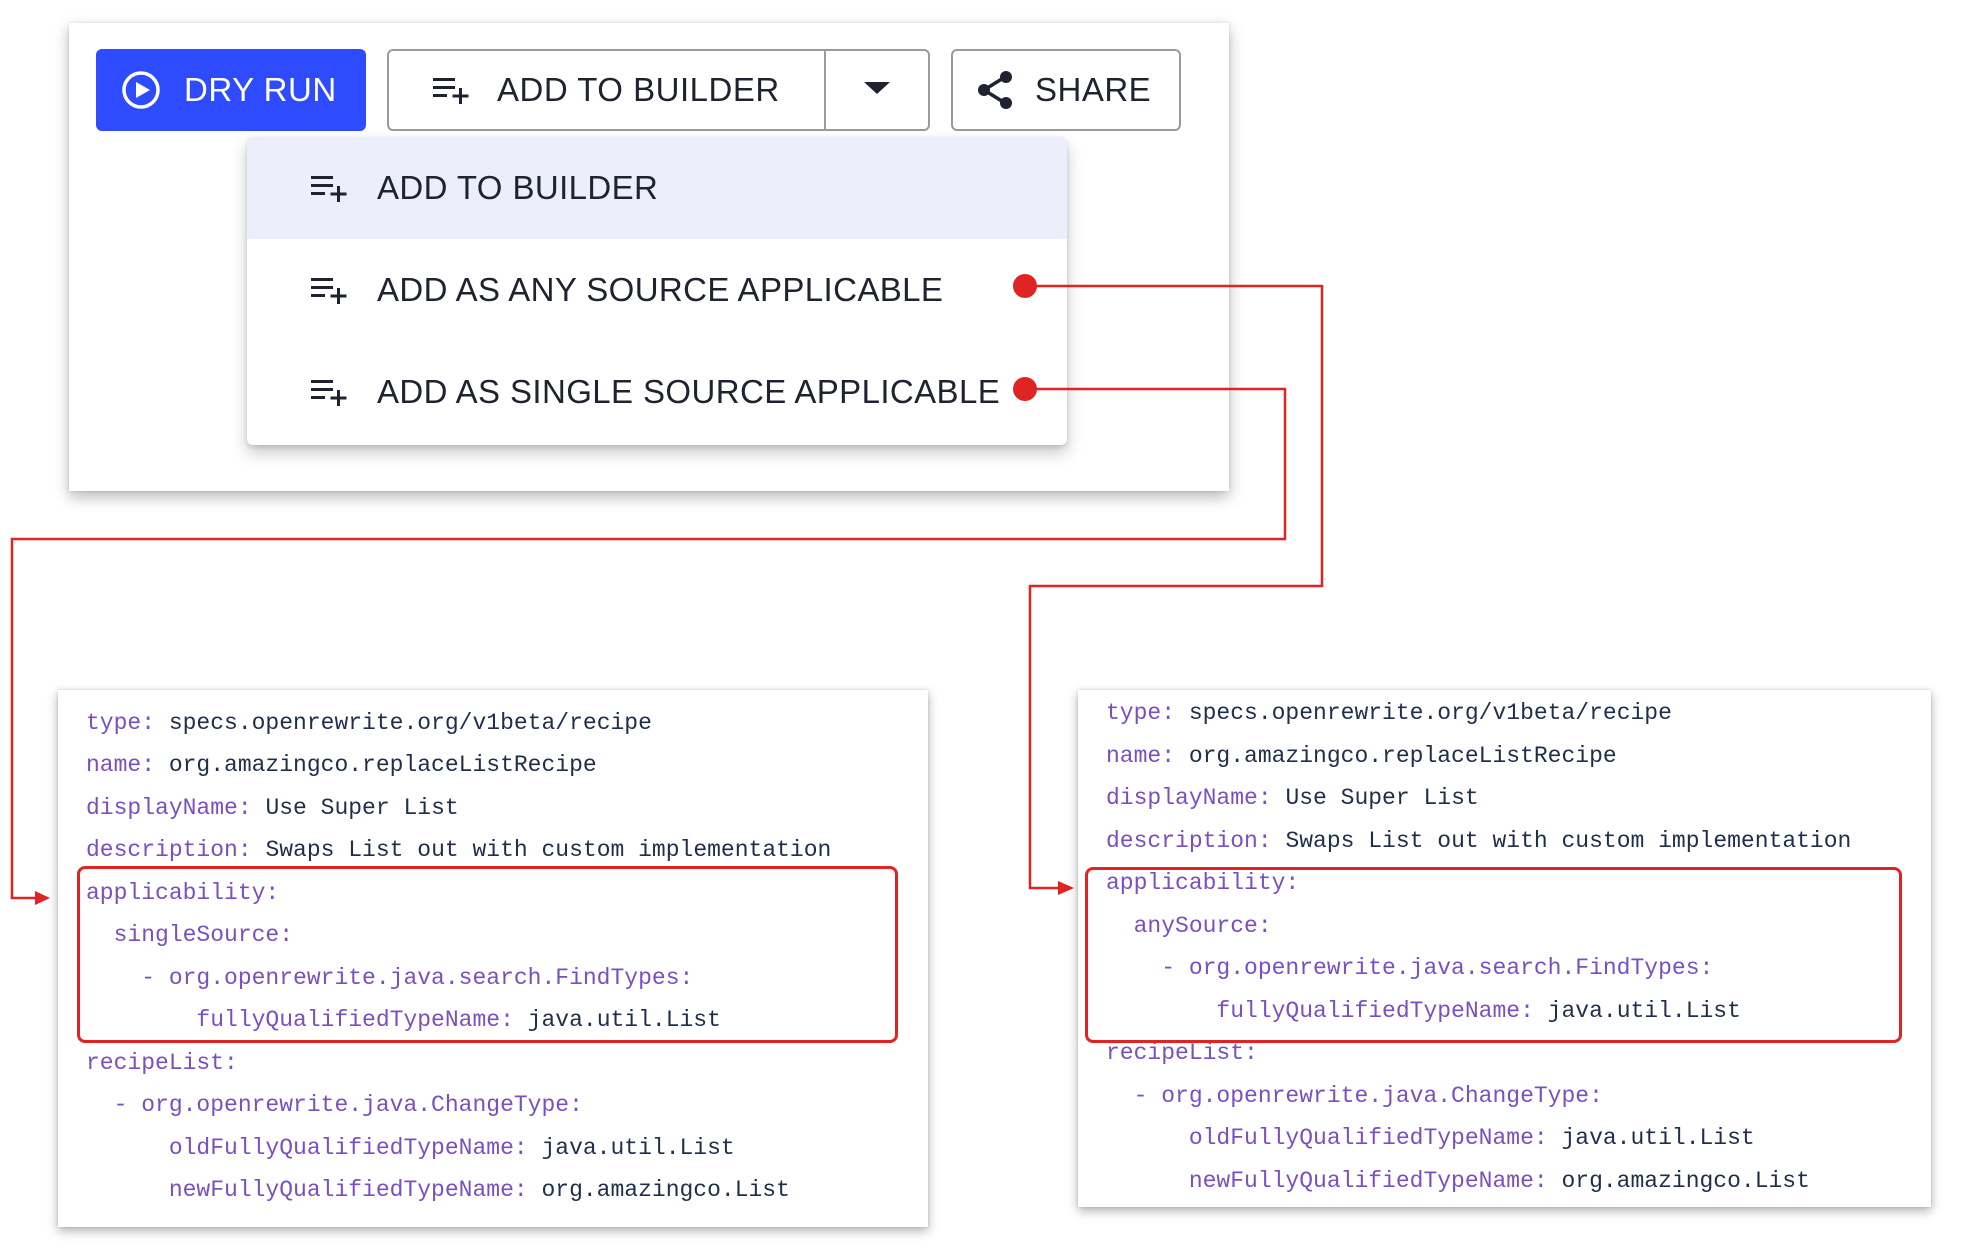 The width and height of the screenshot is (1962, 1252). What do you see at coordinates (689, 391) in the screenshot?
I see `menu-item-label: ADD AS SINGLE SOURCE APPLICABLE` at bounding box center [689, 391].